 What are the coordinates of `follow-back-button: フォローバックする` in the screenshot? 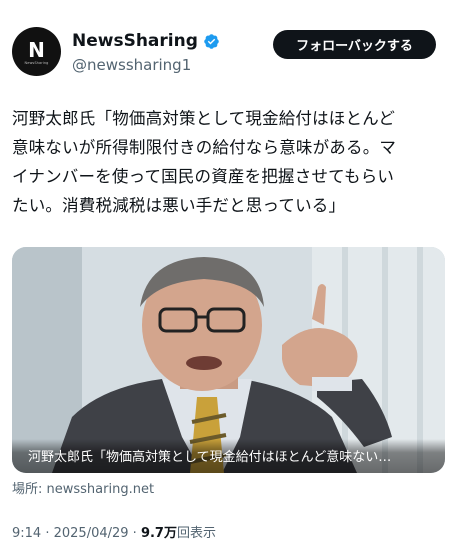 It's located at (354, 44).